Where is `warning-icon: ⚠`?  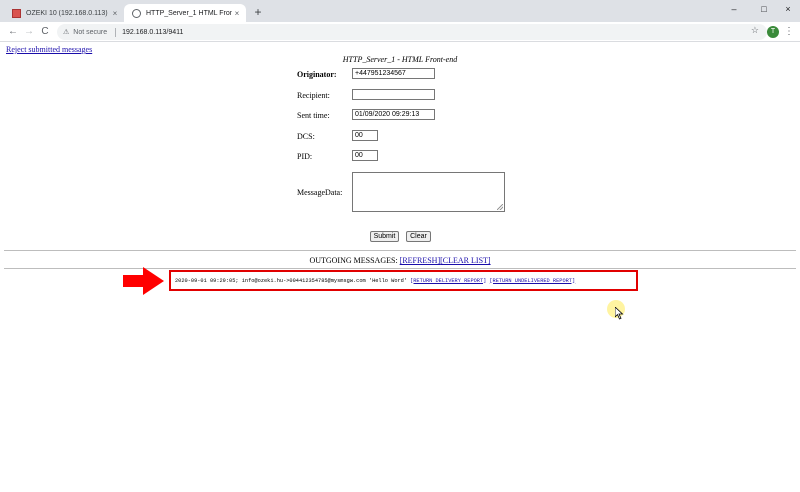
warning-icon: ⚠ is located at coordinates (66, 32).